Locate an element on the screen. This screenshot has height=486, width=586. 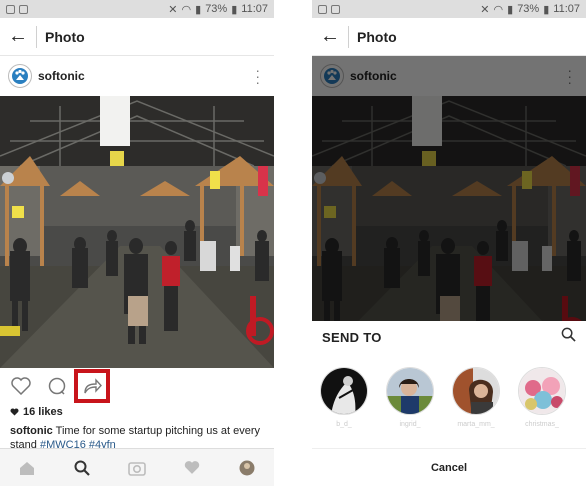
avatar is located at coordinates (20, 76).